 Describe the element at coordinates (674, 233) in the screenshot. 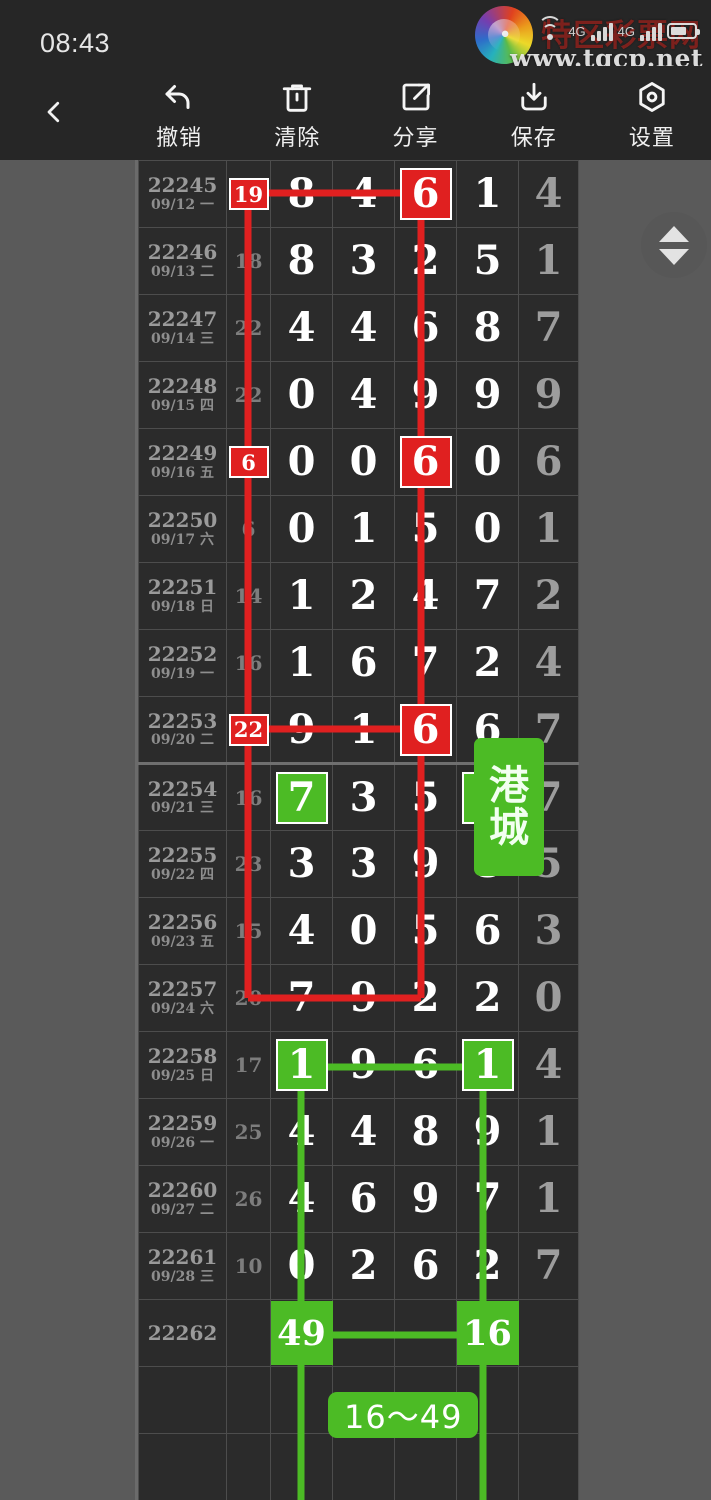

I see `triangle-up-icon` at that location.